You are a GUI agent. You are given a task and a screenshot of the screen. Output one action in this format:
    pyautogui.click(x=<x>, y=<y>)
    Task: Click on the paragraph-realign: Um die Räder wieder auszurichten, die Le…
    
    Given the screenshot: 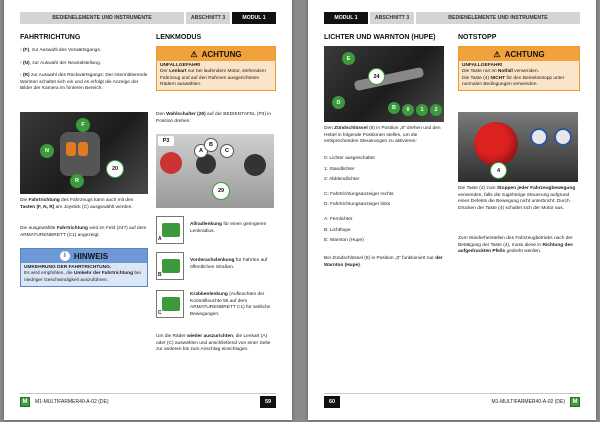 What is the action you would take?
    pyautogui.click(x=213, y=343)
    